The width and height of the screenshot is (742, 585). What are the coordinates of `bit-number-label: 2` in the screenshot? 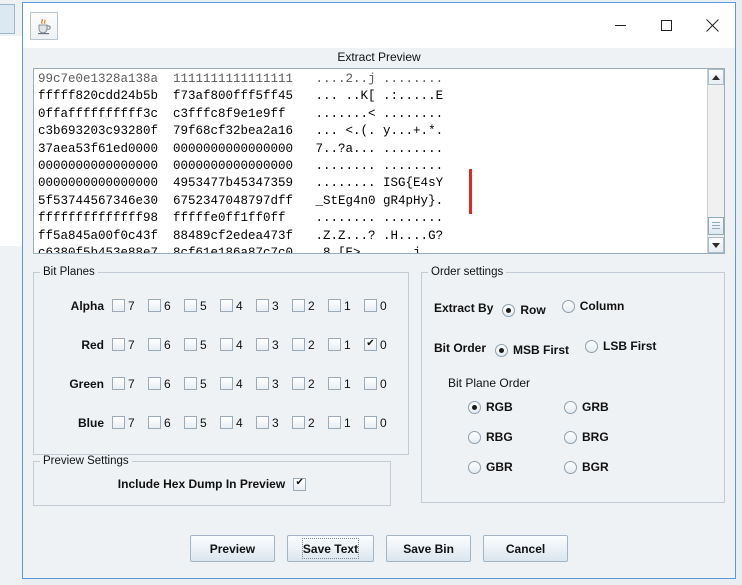 It's located at (311, 344).